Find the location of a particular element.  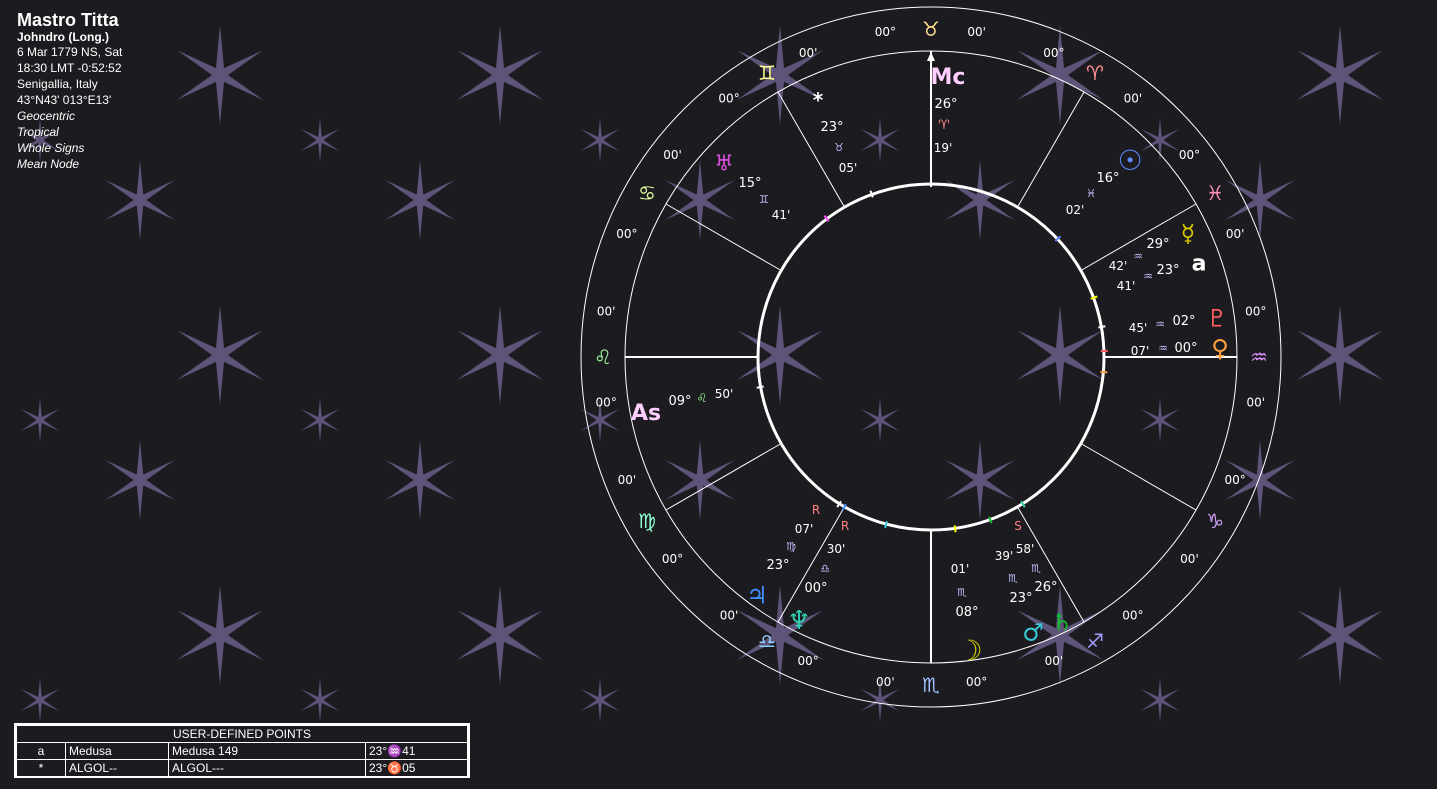

asc-label: As is located at coordinates (646, 413).